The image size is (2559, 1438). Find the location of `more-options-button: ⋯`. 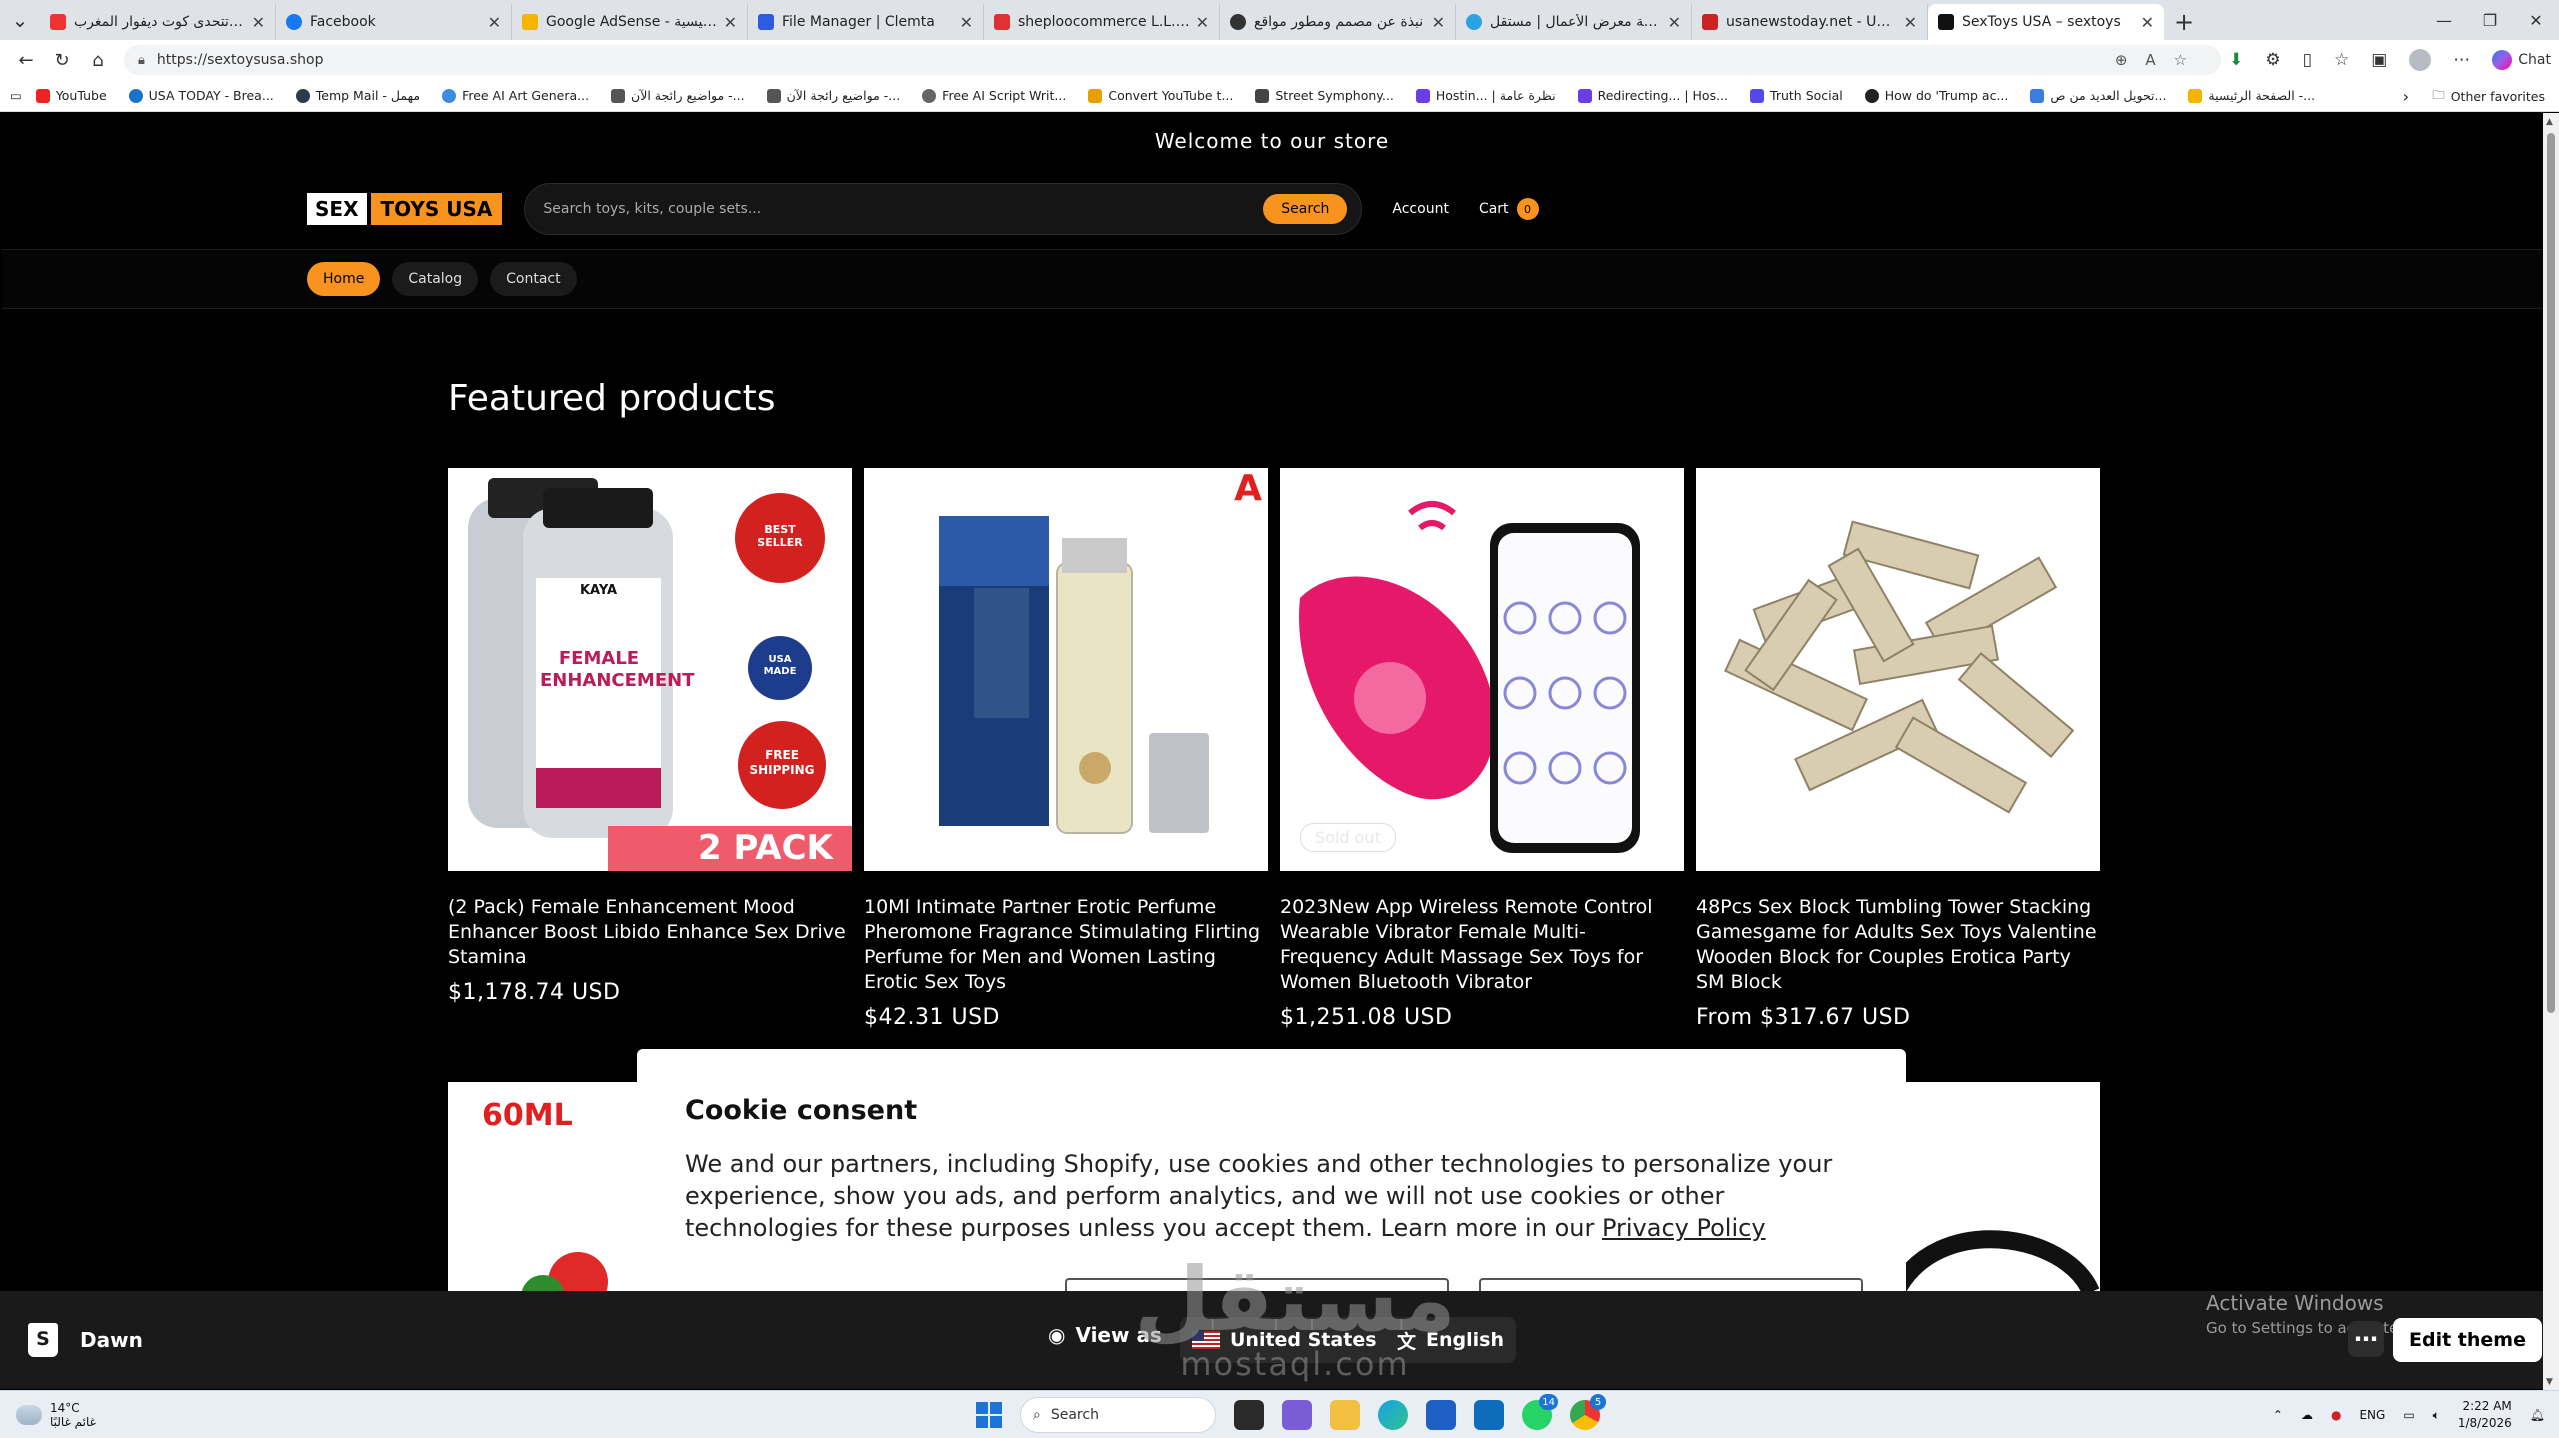

more-options-button: ⋯ is located at coordinates (2366, 1339).